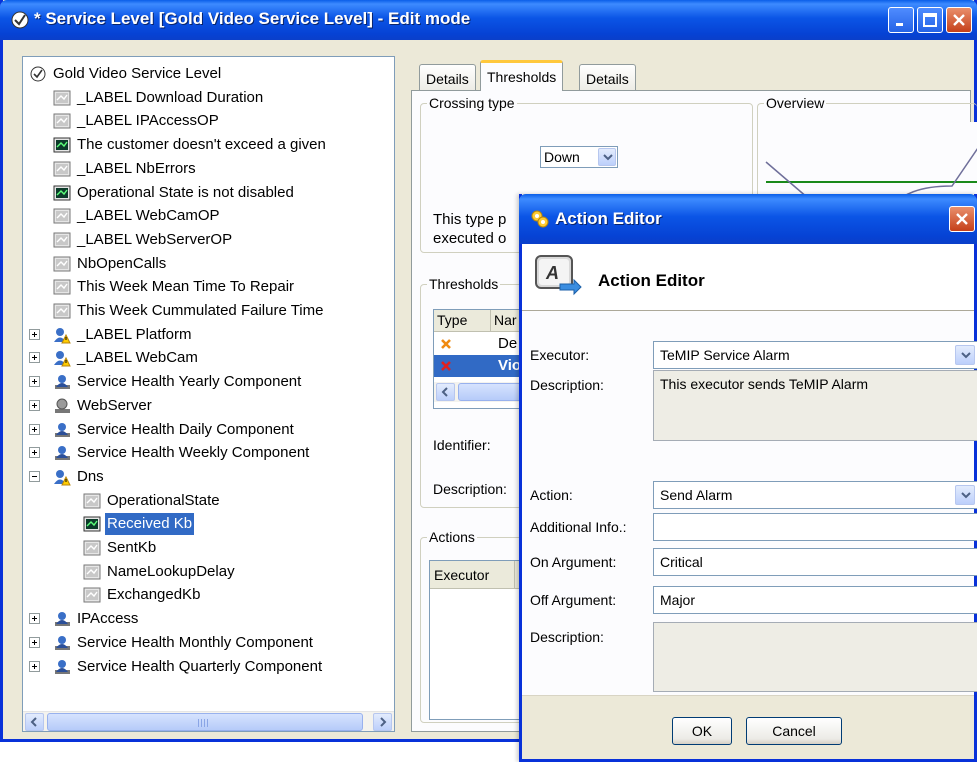 This screenshot has width=977, height=762. I want to click on executor-dropdown-button, so click(965, 355).